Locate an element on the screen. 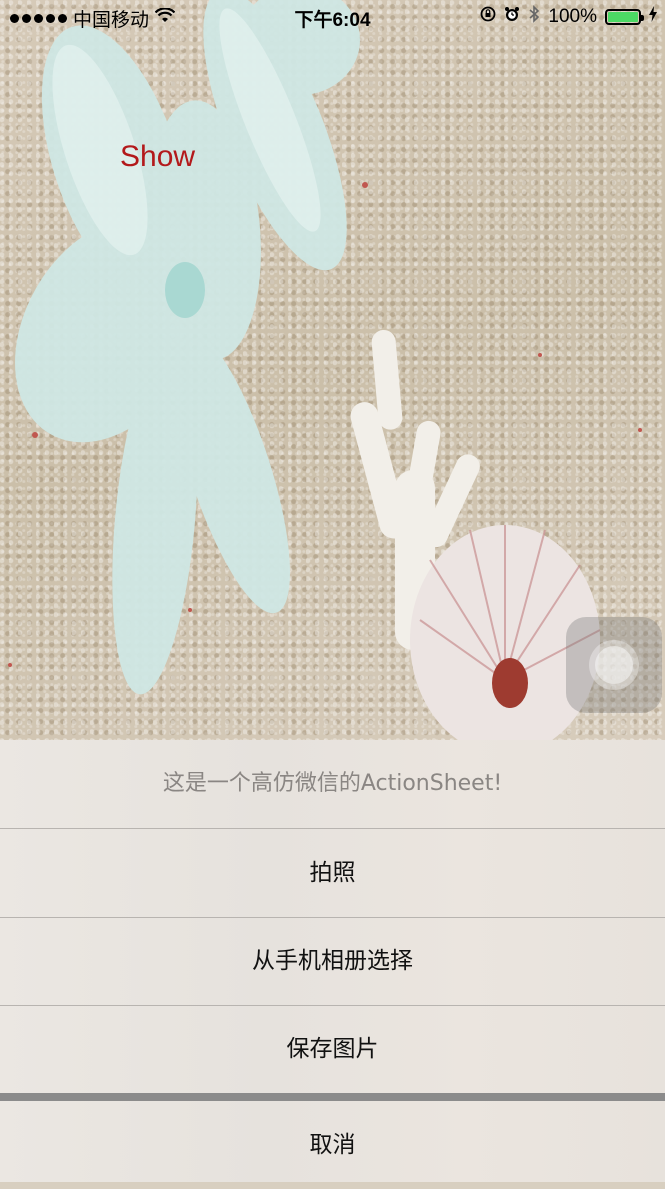 Image resolution: width=665 pixels, height=1189 pixels. cancel-button: 取消 is located at coordinates (332, 1141).